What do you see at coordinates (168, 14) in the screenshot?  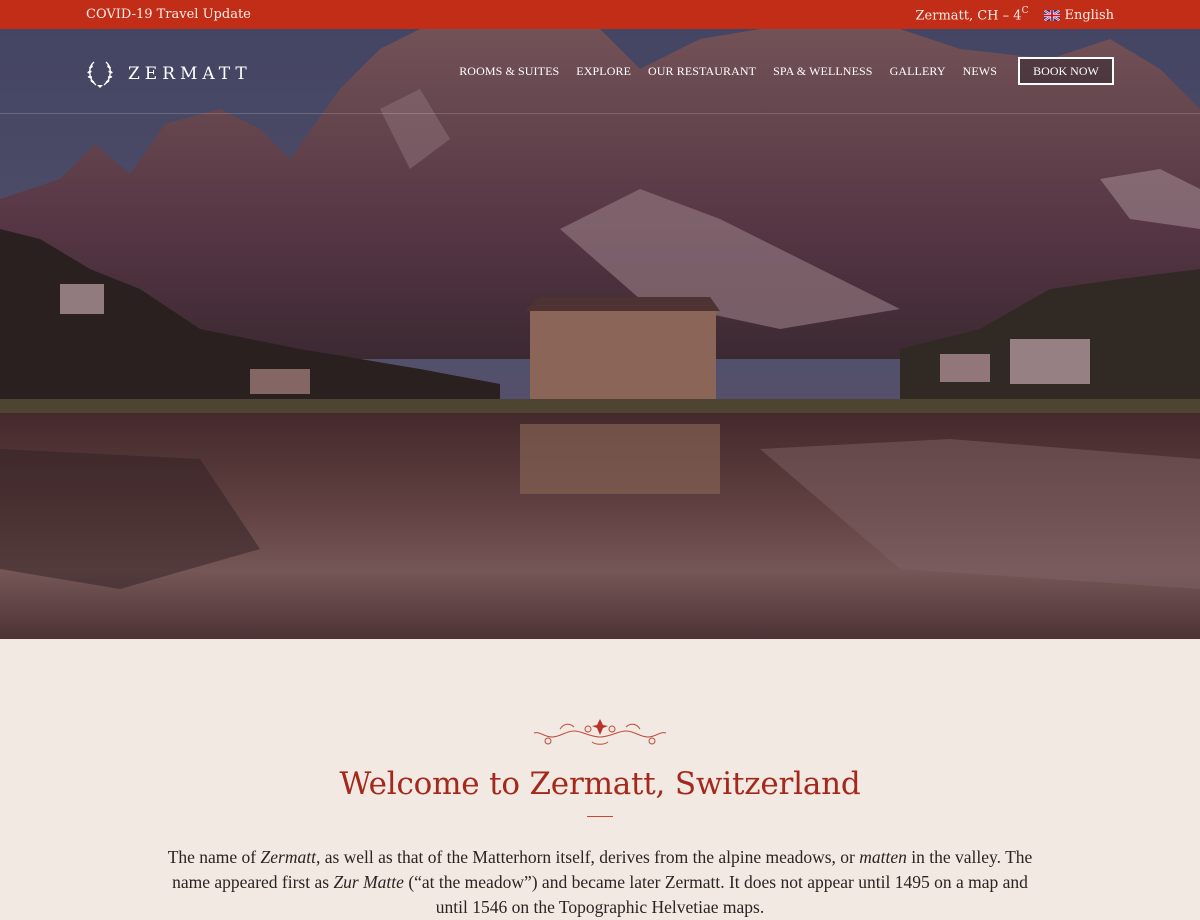 I see `covid-update-link: COVID-19 Travel Update` at bounding box center [168, 14].